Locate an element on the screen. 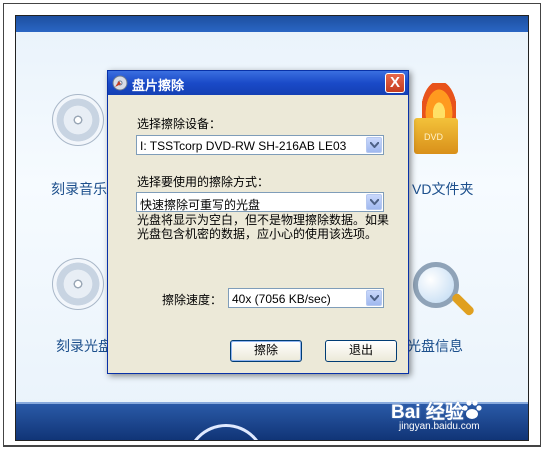 The height and width of the screenshot is (451, 546). device-label: 选择擦除设备： is located at coordinates (179, 124).